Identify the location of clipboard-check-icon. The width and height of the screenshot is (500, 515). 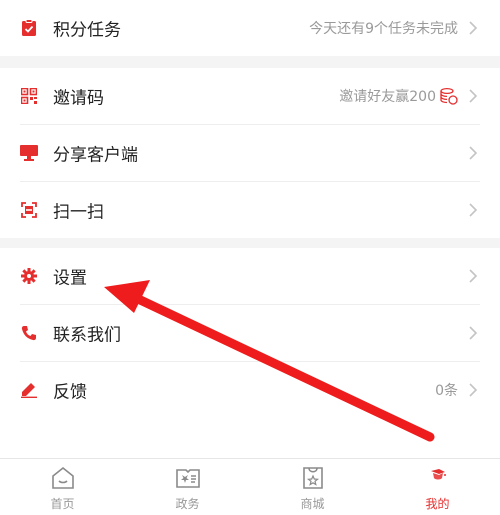
(29, 28).